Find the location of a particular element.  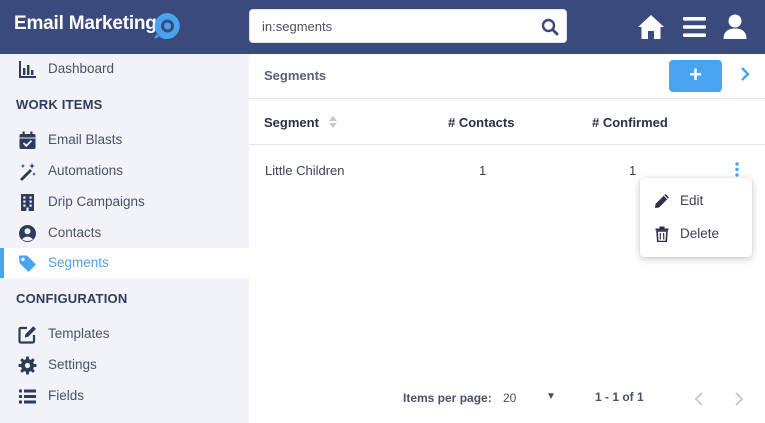

cell-contacts: 1 is located at coordinates (483, 170).